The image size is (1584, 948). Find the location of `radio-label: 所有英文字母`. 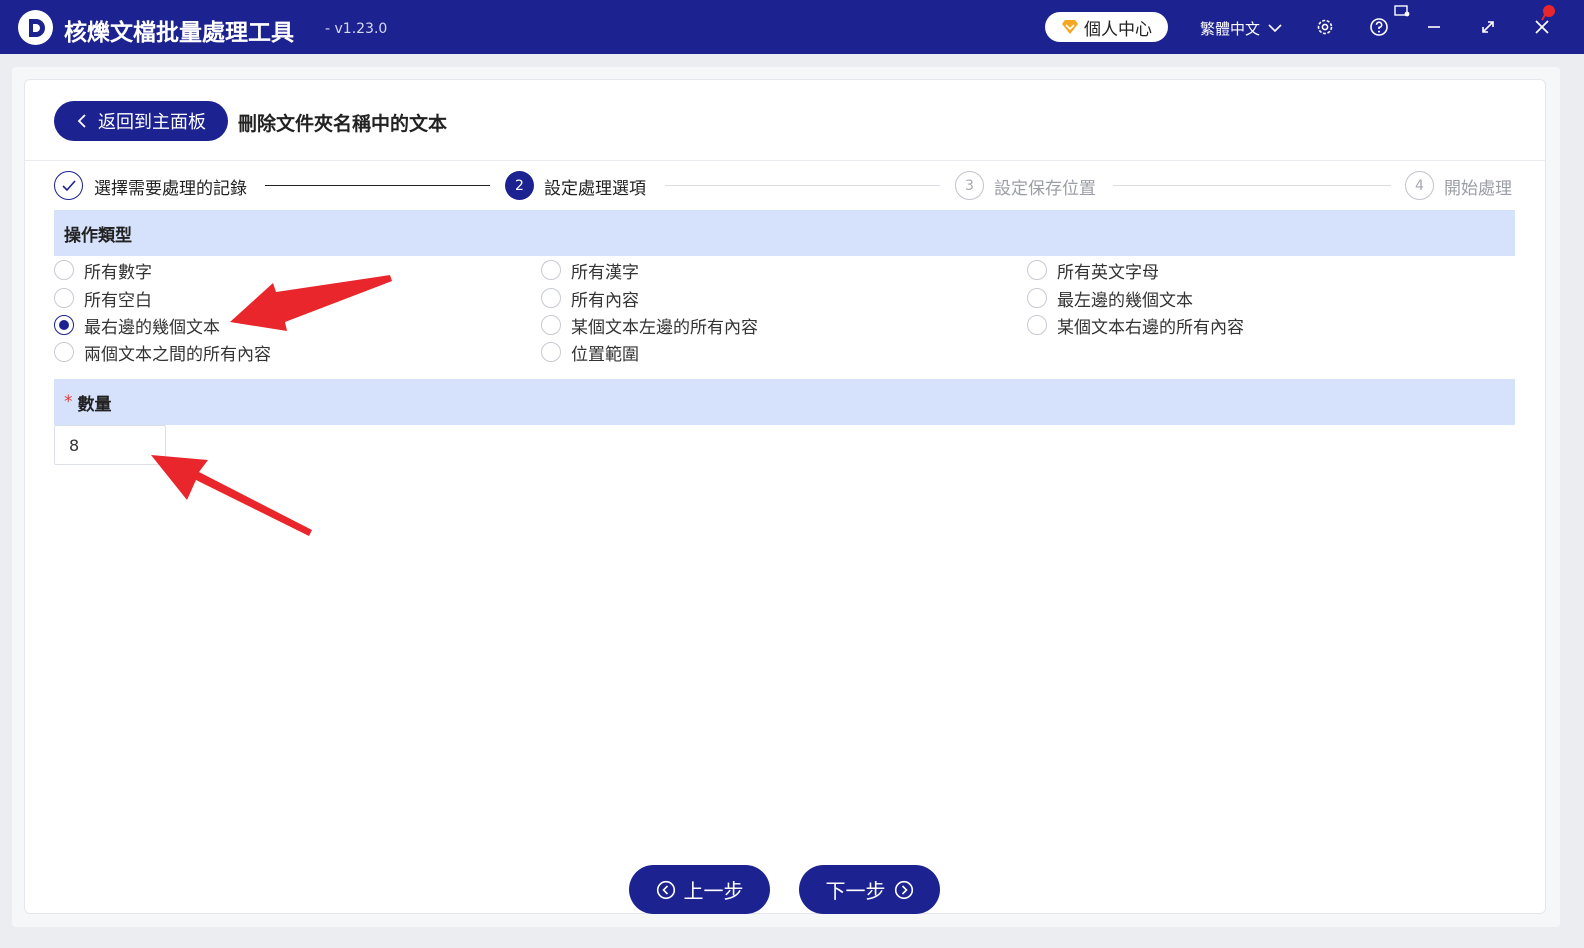

radio-label: 所有英文字母 is located at coordinates (1108, 272).